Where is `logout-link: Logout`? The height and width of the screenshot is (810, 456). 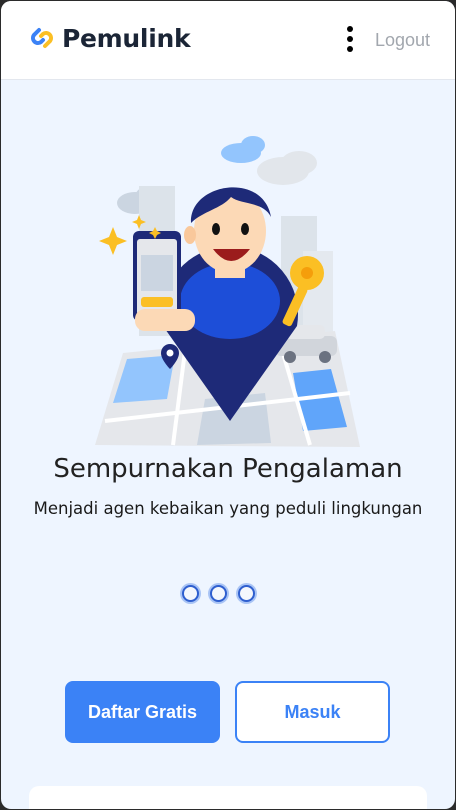
logout-link: Logout is located at coordinates (402, 40).